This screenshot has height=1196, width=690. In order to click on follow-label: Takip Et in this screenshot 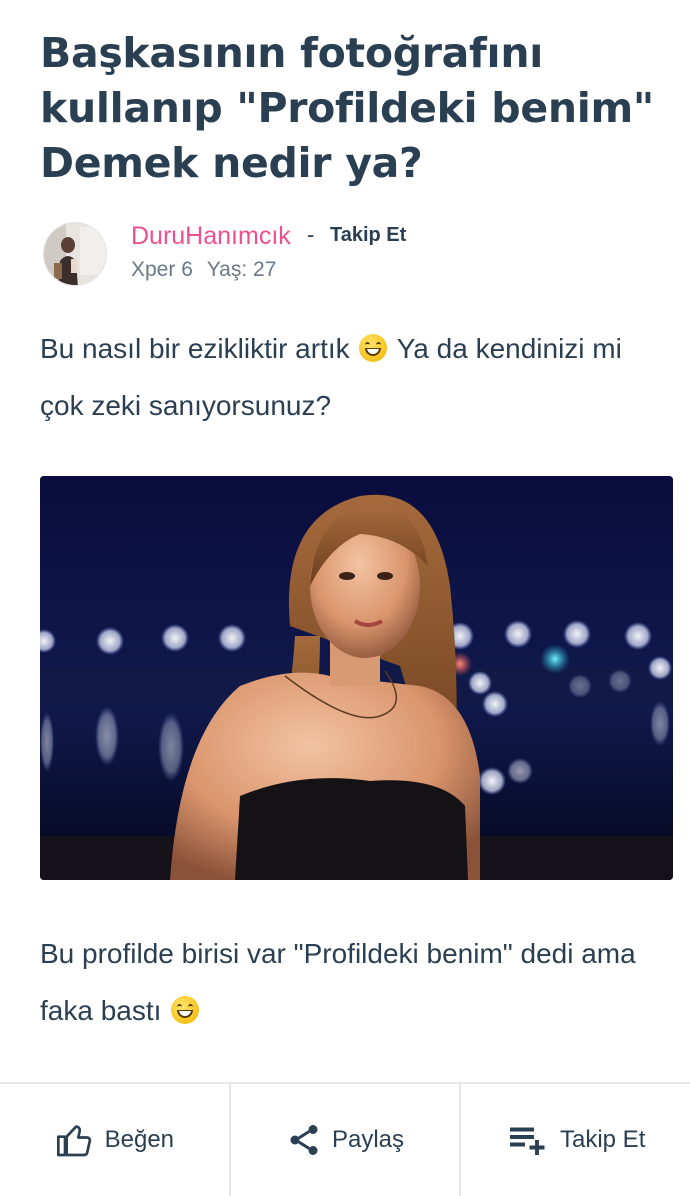, I will do `click(602, 1139)`.